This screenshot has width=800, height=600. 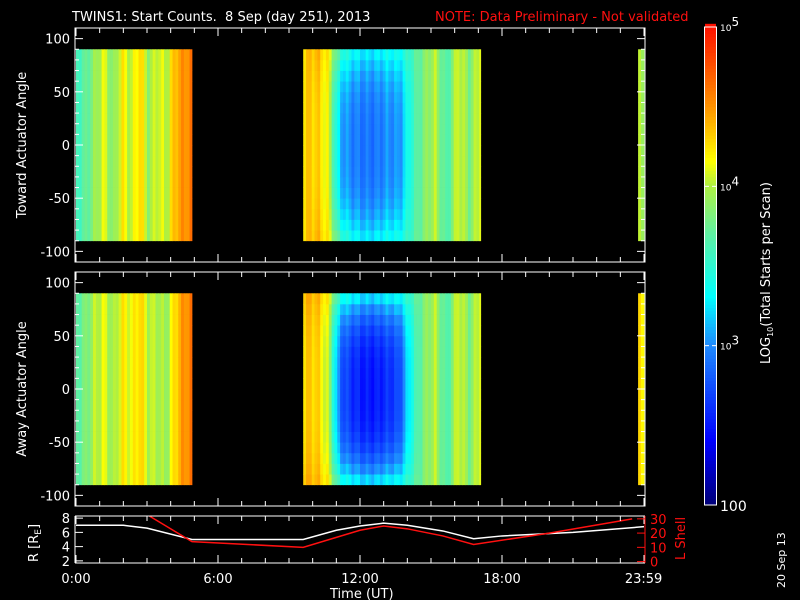 What do you see at coordinates (361, 593) in the screenshot?
I see `x-axis-label: Time (UT)` at bounding box center [361, 593].